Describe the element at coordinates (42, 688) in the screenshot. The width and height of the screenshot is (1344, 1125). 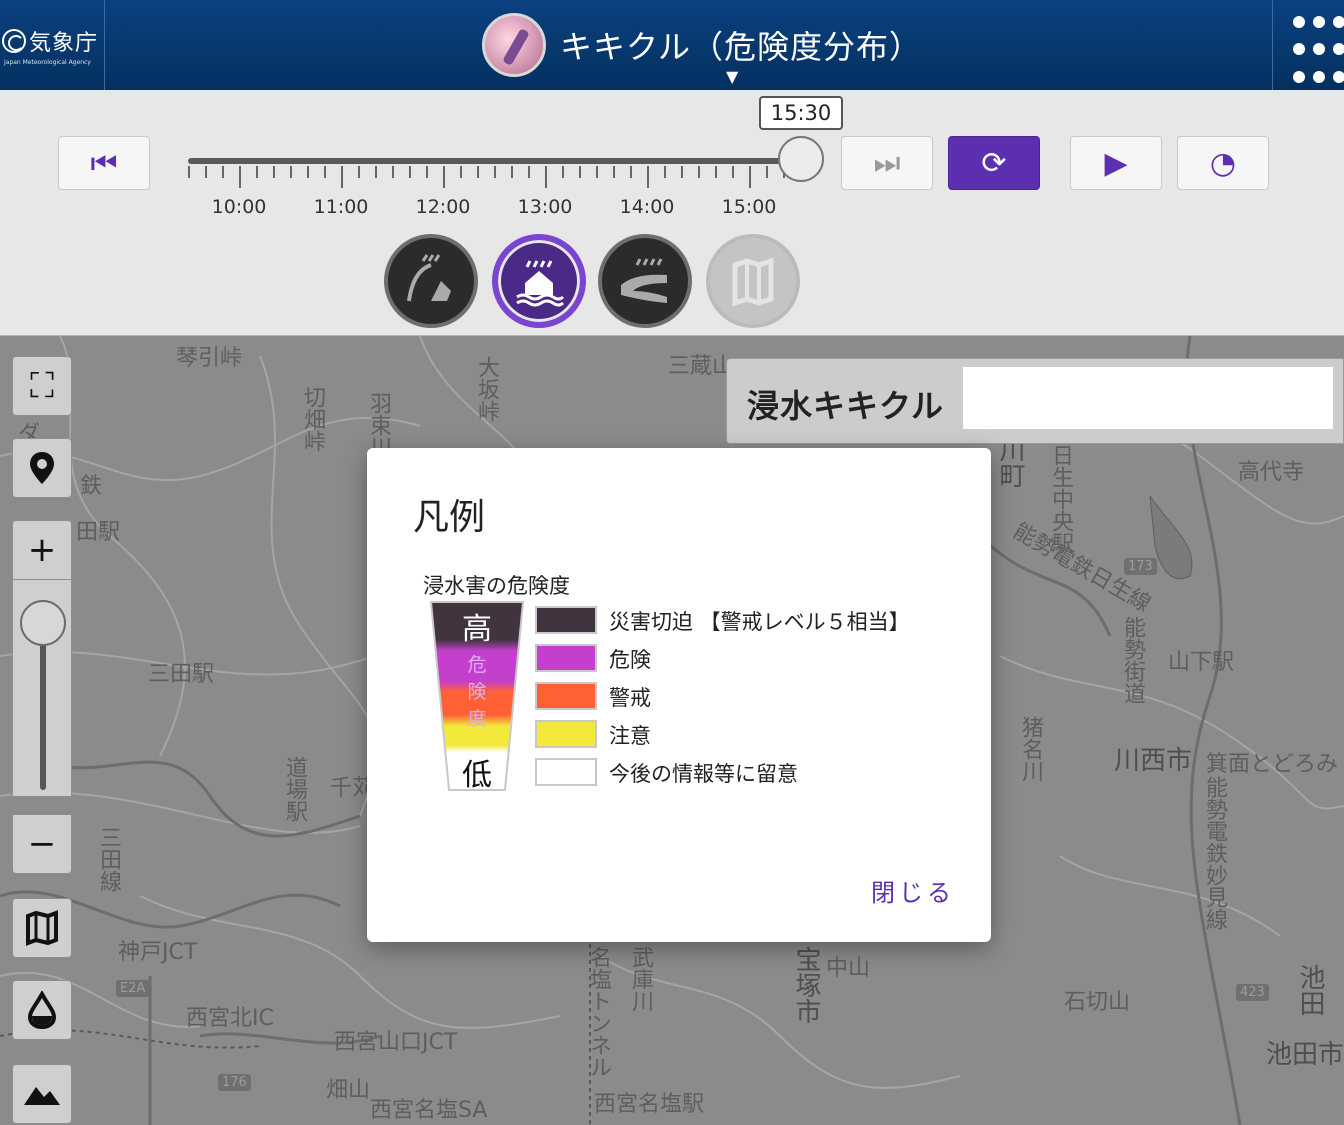
I see `zoom-slider` at that location.